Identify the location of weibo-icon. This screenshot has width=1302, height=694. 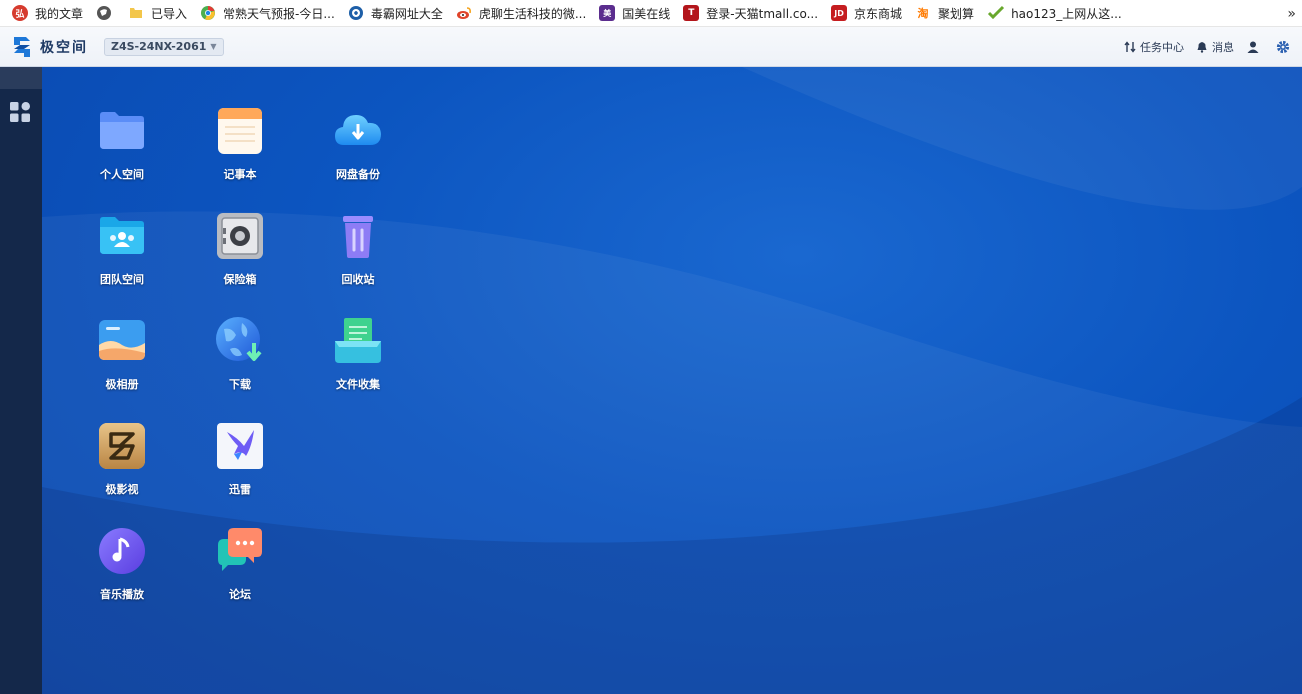
(463, 13).